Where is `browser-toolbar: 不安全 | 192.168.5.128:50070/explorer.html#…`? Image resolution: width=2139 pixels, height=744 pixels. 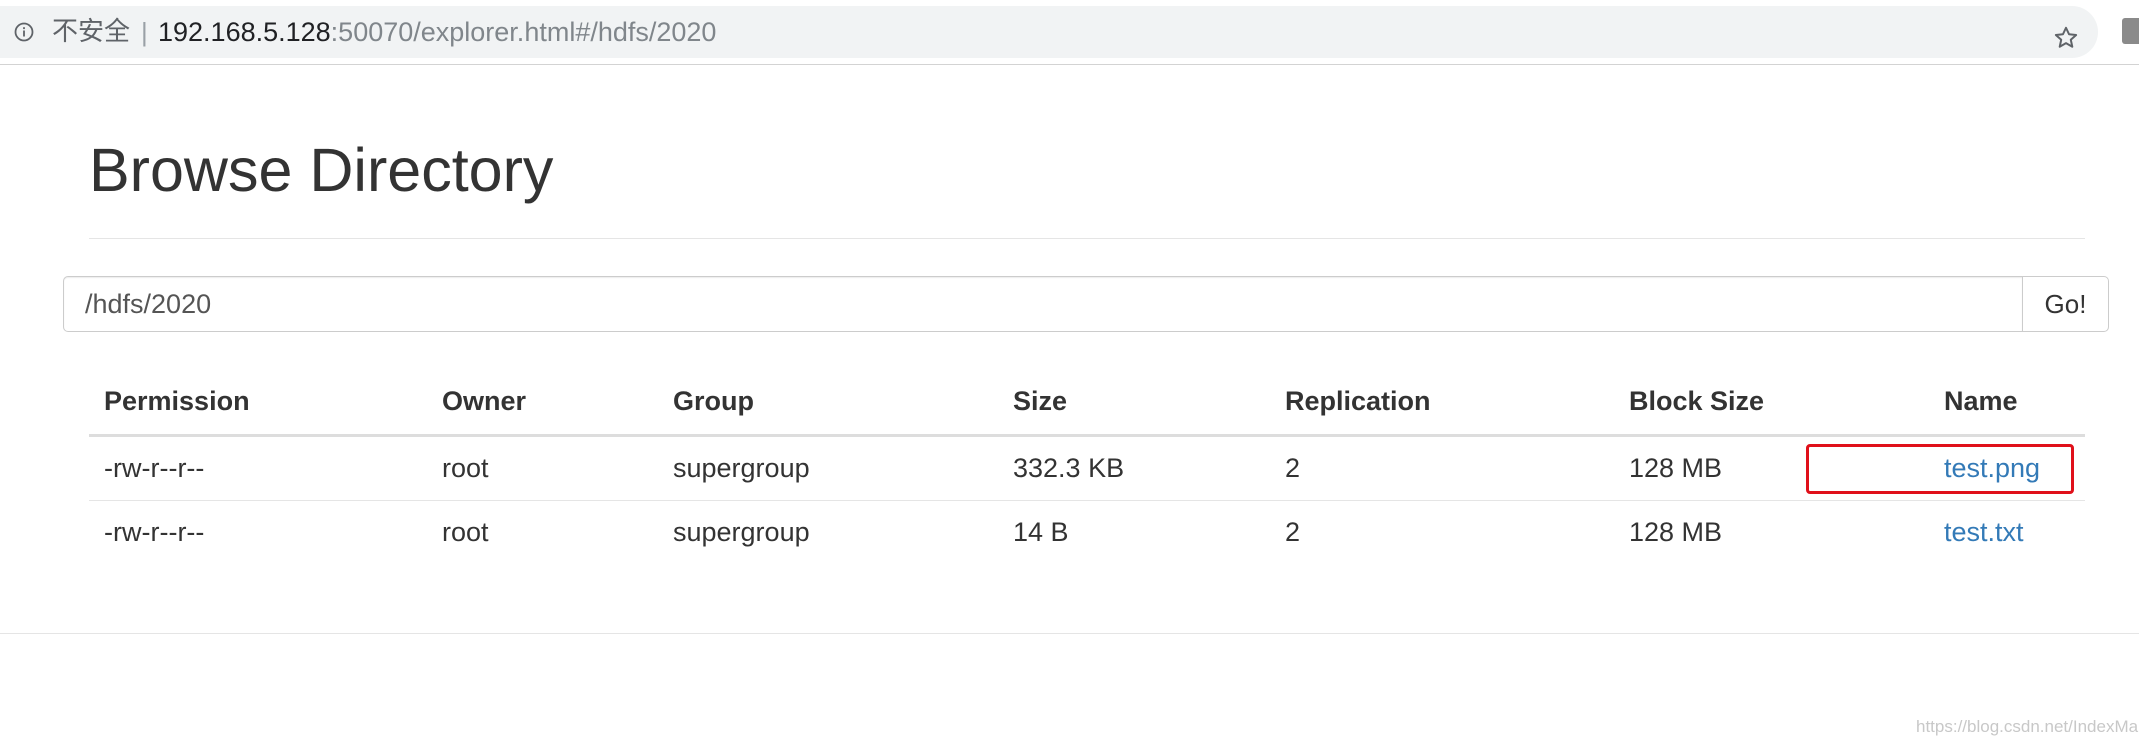
browser-toolbar: 不安全 | 192.168.5.128:50070/explorer.html#… is located at coordinates (1069, 32).